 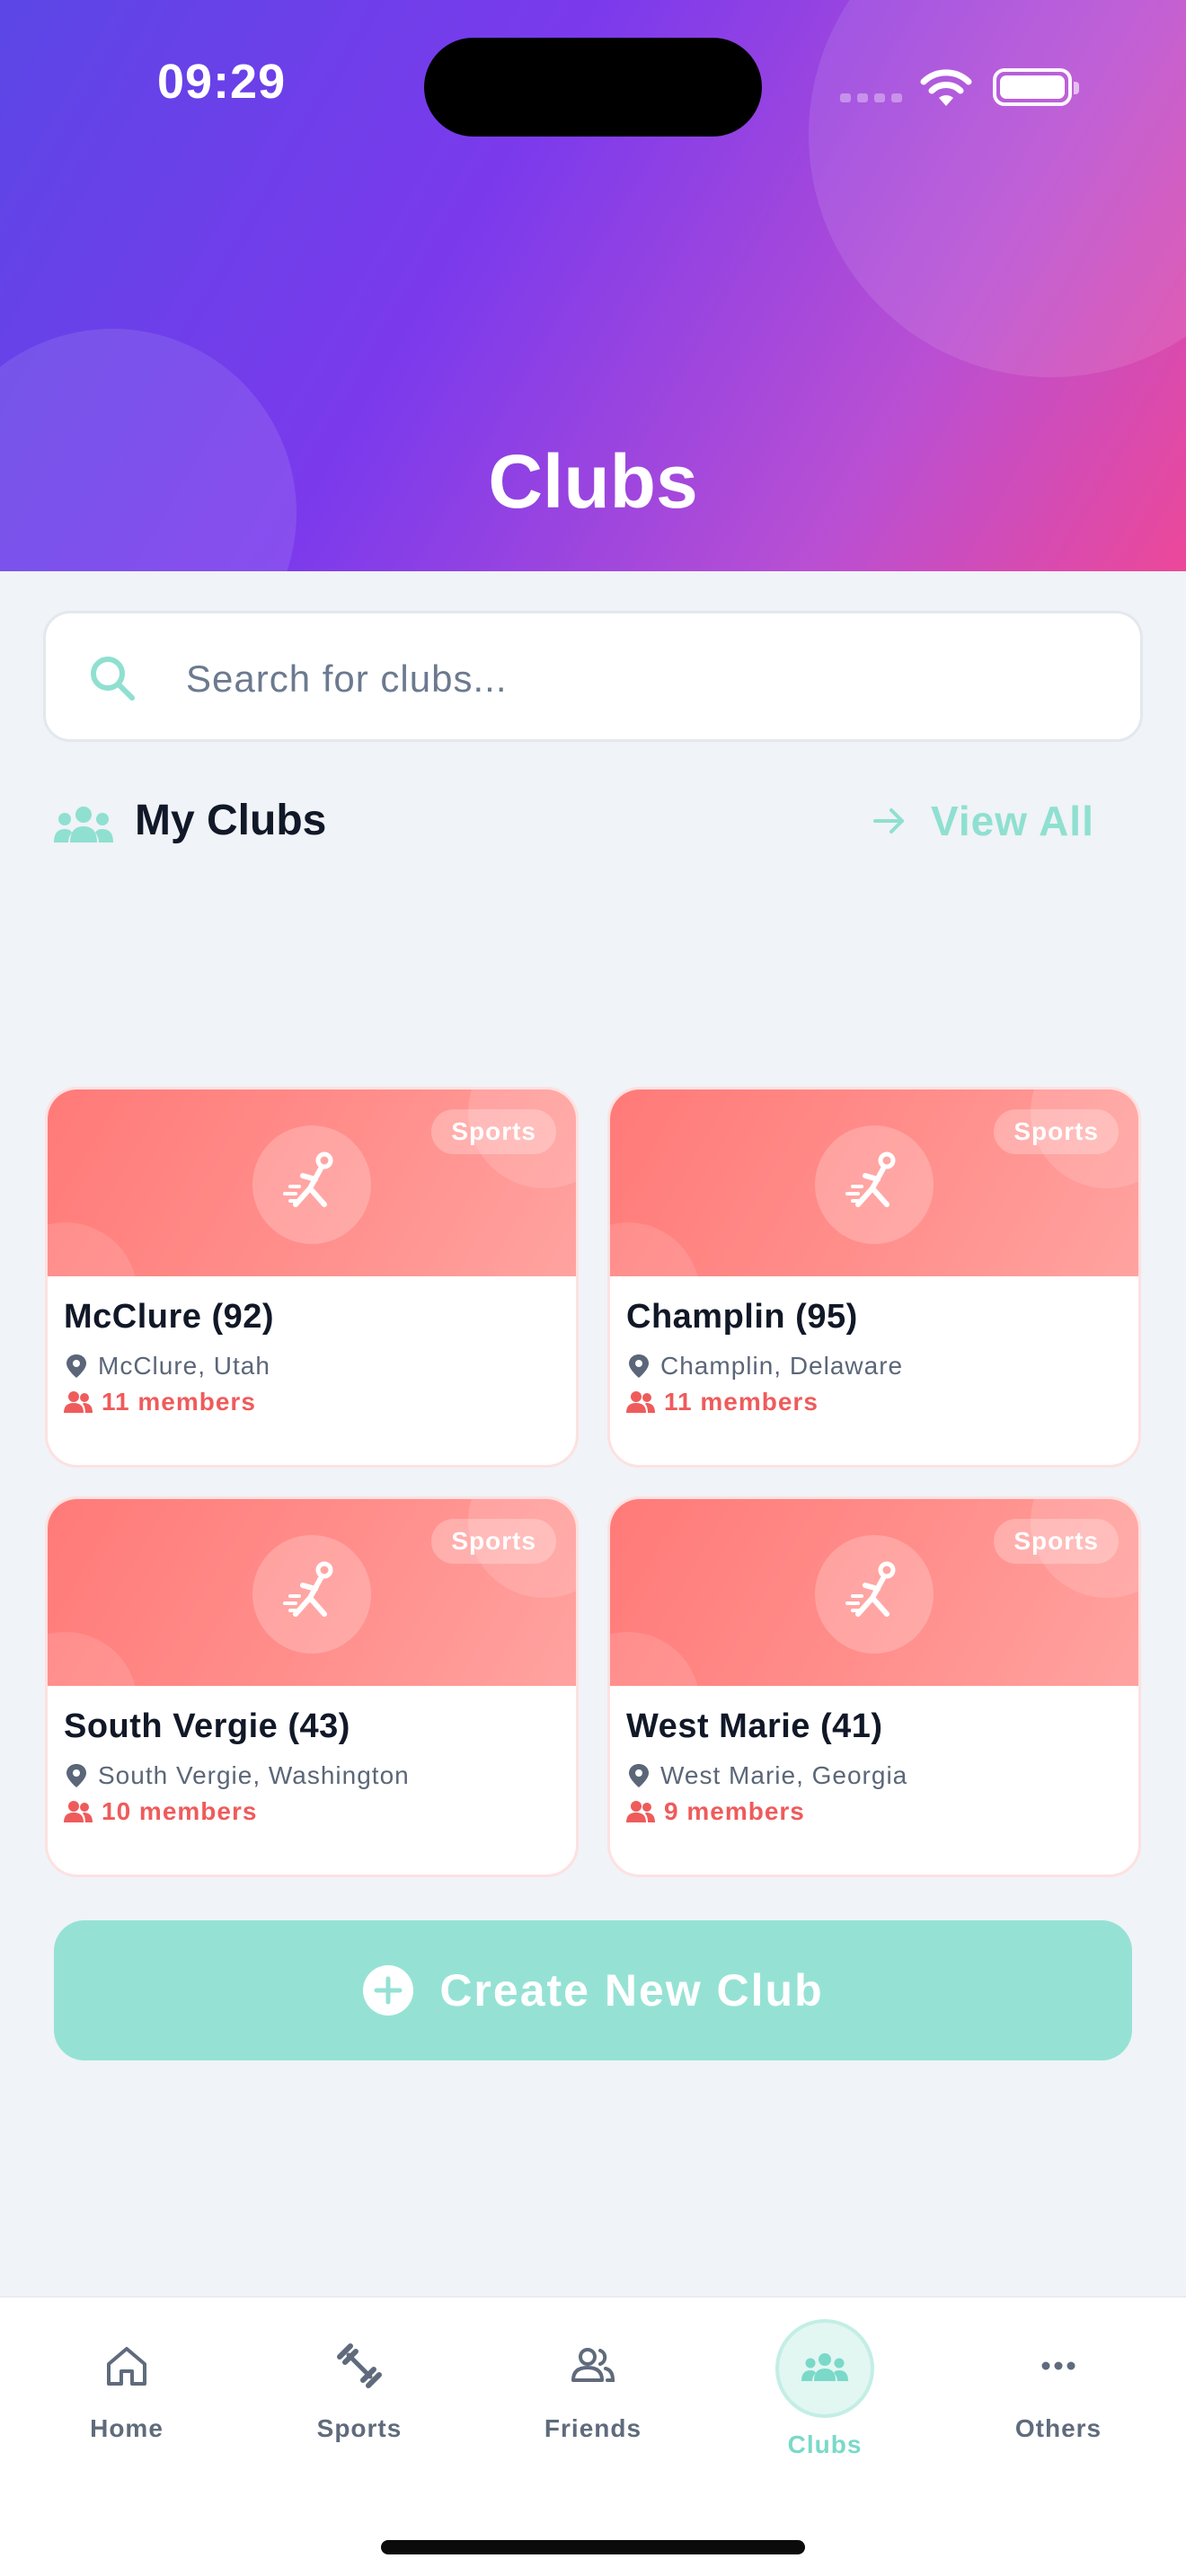 What do you see at coordinates (359, 2405) in the screenshot?
I see `tab-sports: Sports` at bounding box center [359, 2405].